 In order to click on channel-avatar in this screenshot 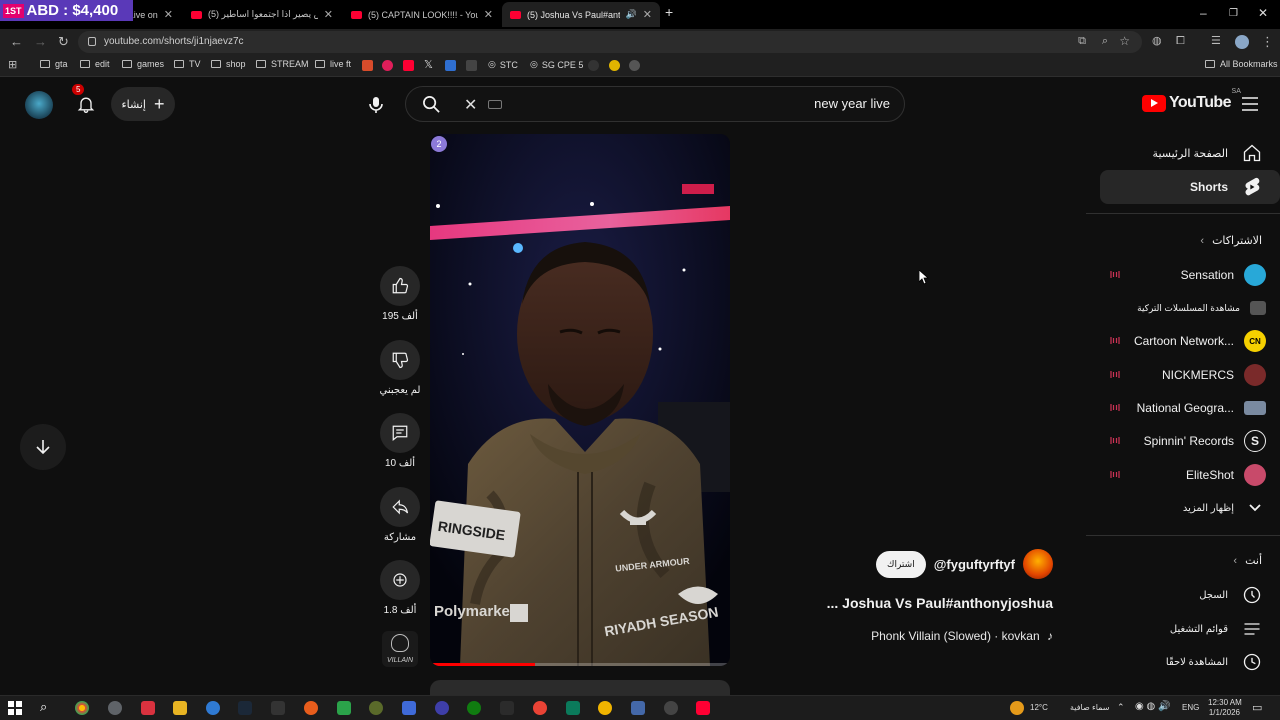, I will do `click(1038, 564)`.